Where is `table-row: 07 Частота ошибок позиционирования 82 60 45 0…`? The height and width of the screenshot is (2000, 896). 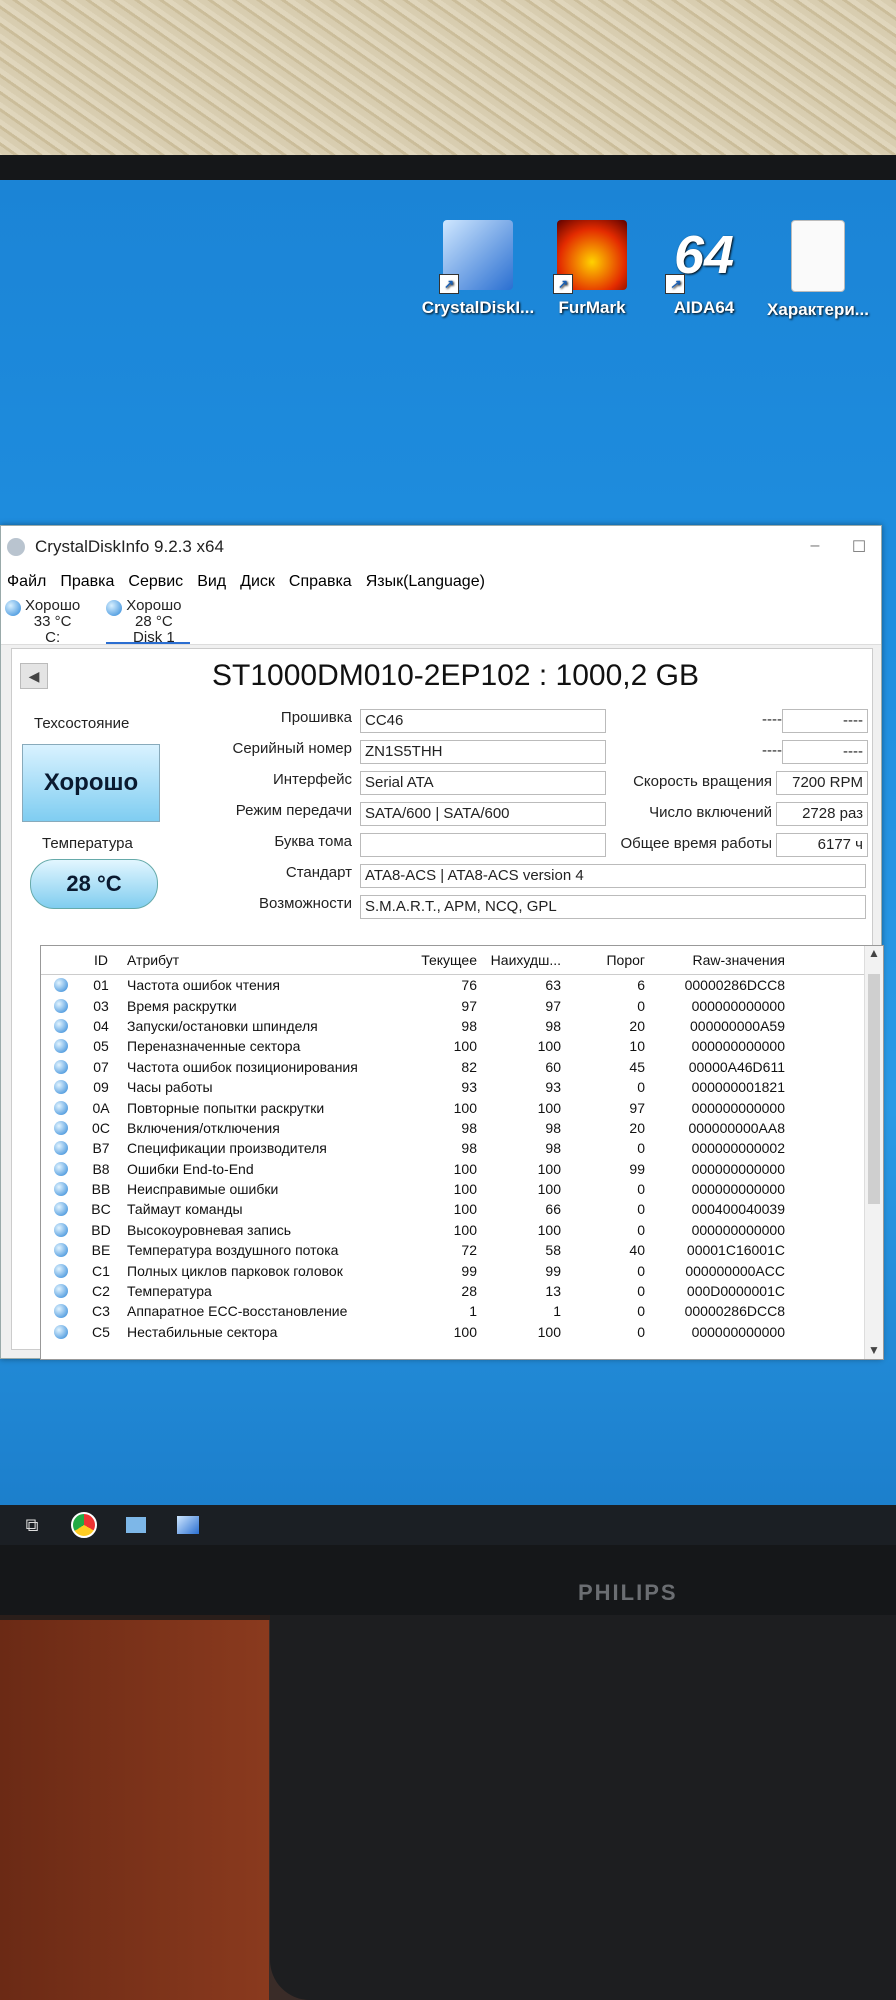
table-row: 07 Частота ошибок позиционирования 82 60 45 0… is located at coordinates (462, 1067).